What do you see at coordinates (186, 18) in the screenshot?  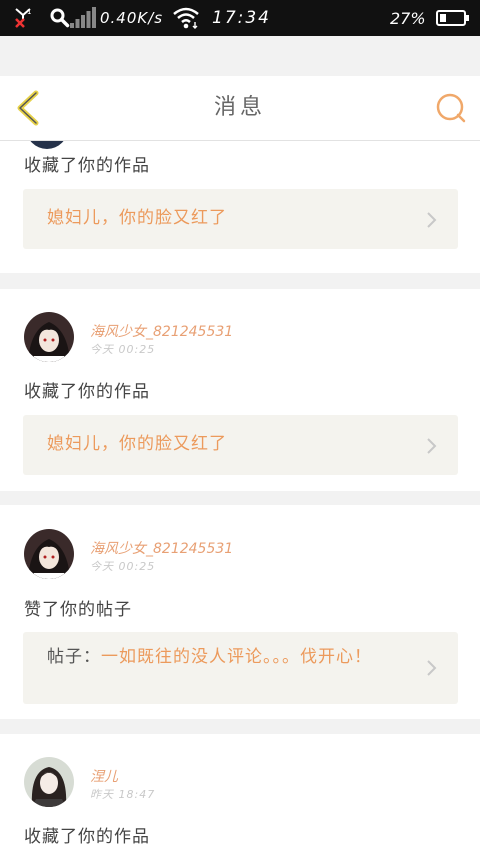 I see `wifi-icon` at bounding box center [186, 18].